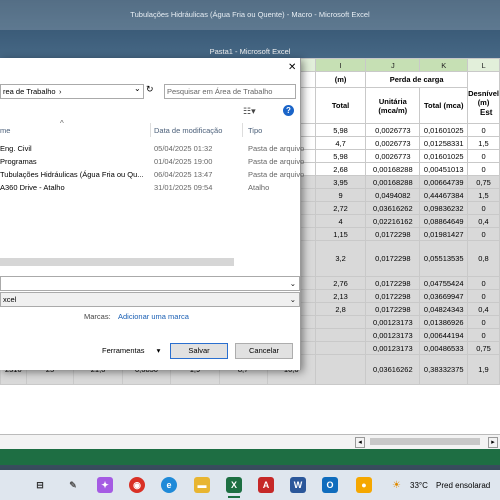 The width and height of the screenshot is (500, 500). What do you see at coordinates (105, 485) in the screenshot?
I see `copilot-icon: ✦` at bounding box center [105, 485].